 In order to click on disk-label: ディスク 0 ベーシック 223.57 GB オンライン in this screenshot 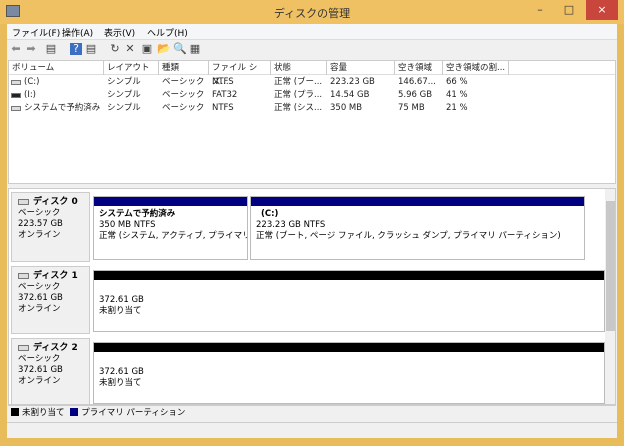, I will do `click(50, 227)`.